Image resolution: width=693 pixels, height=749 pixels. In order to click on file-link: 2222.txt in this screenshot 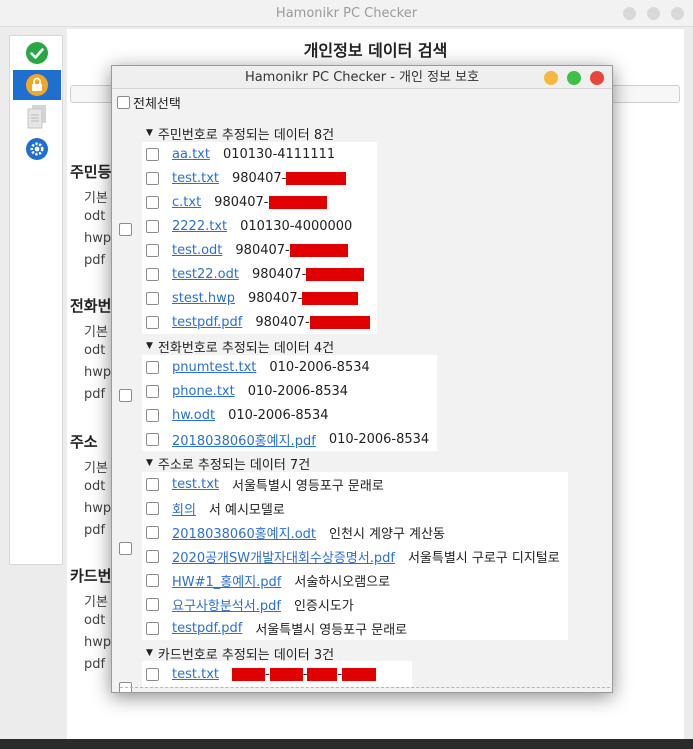, I will do `click(199, 226)`.